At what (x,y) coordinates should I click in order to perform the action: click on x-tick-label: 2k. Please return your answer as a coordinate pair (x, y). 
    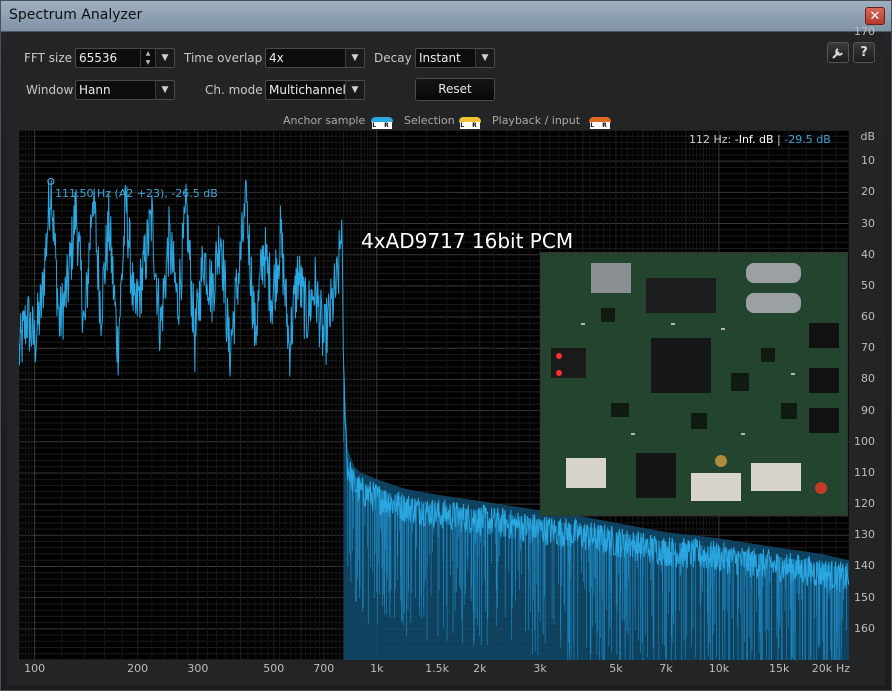
    Looking at the image, I should click on (480, 668).